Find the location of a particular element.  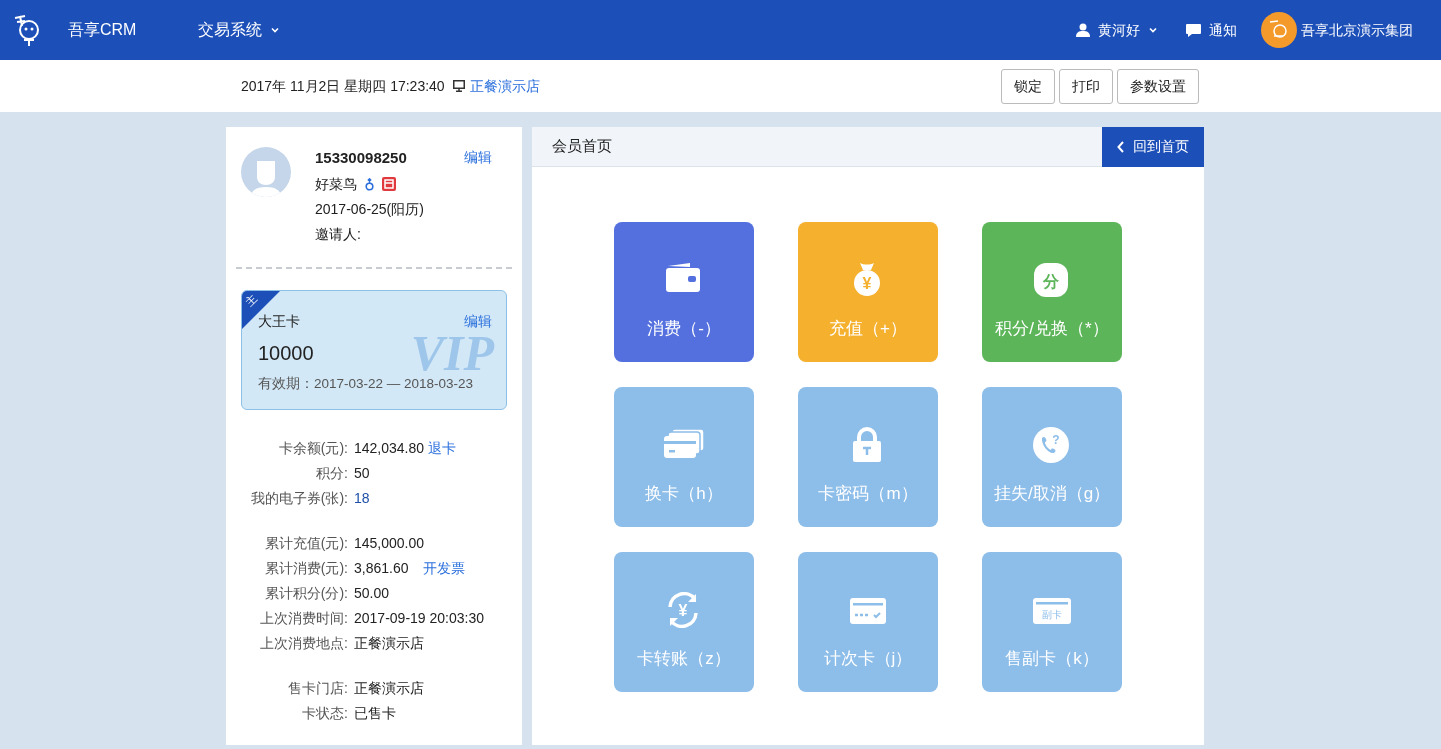

inviter-label: 邀请人: is located at coordinates (338, 234).